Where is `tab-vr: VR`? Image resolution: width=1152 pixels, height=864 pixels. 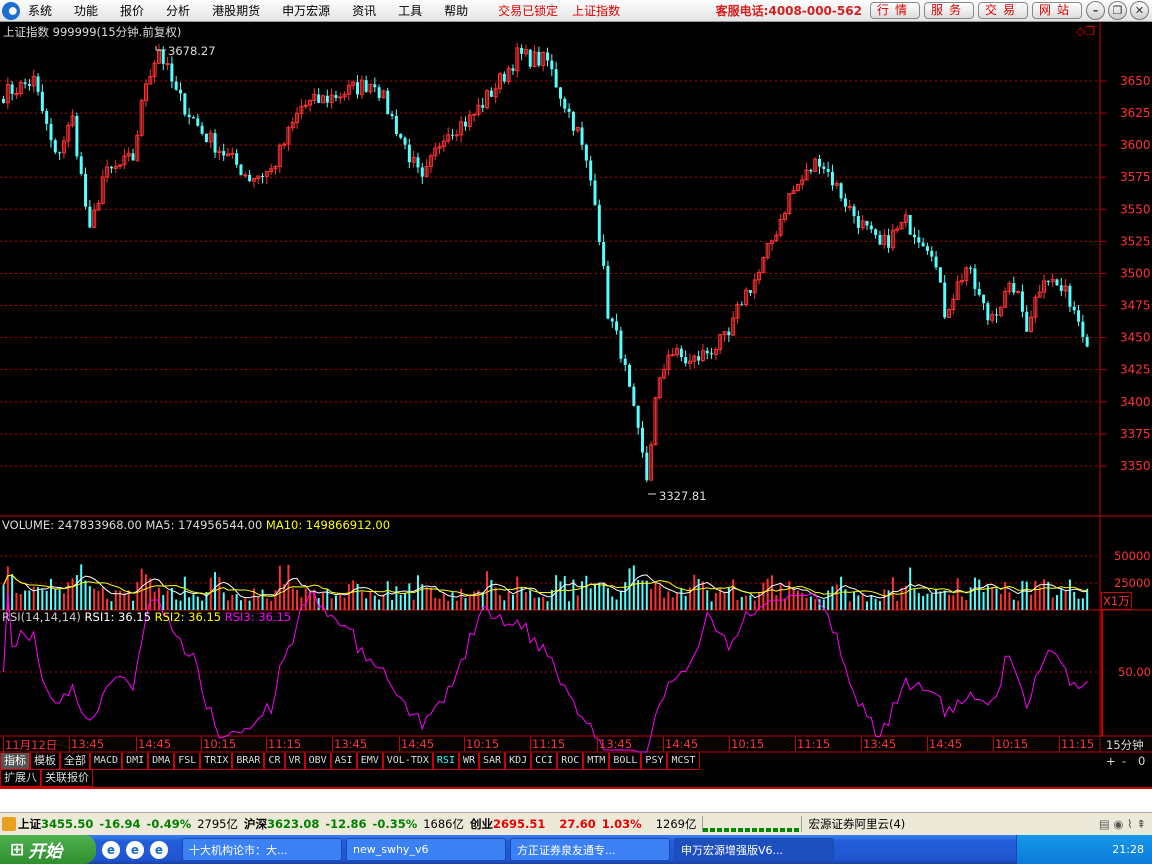 tab-vr: VR is located at coordinates (294, 761).